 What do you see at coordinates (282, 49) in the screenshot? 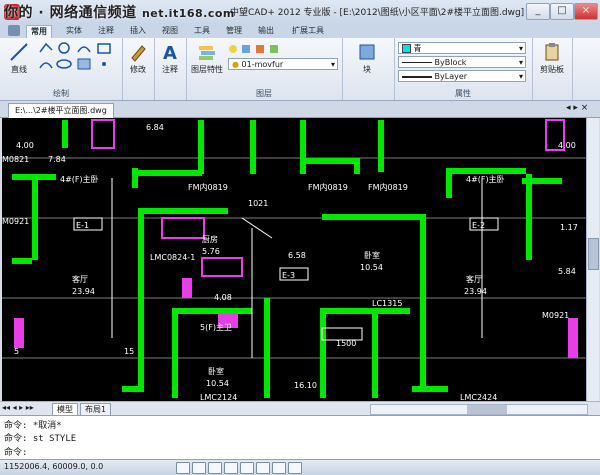
I see `layer-tools-row` at bounding box center [282, 49].